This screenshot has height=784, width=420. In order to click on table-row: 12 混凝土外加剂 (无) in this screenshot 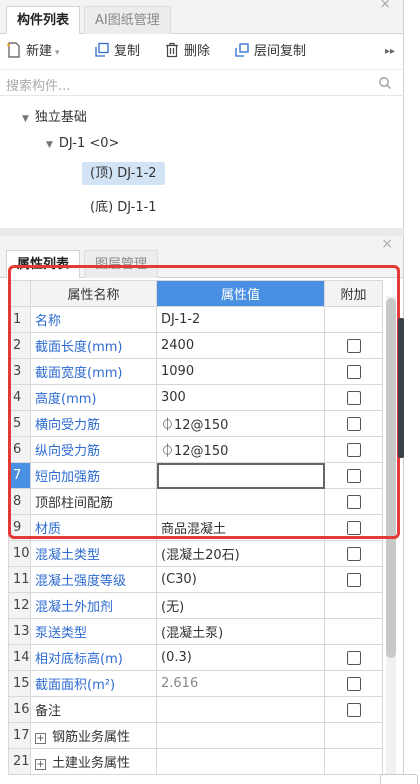, I will do `click(195, 605)`.